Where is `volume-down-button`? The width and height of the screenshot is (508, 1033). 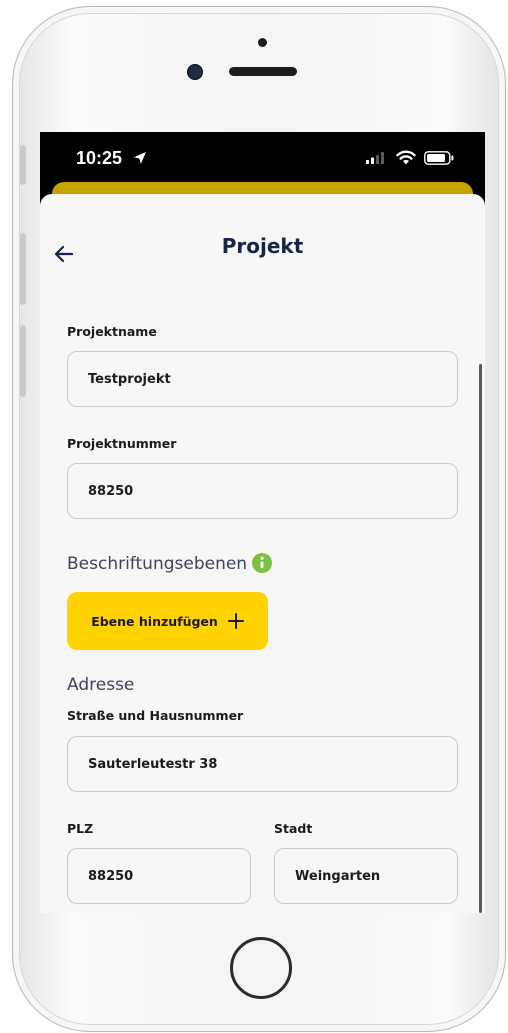
volume-down-button is located at coordinates (23, 361).